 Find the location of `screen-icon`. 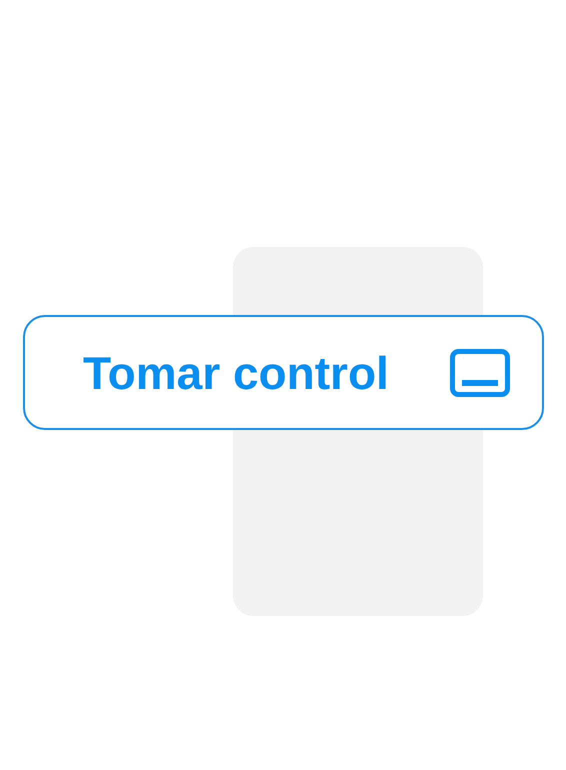

screen-icon is located at coordinates (480, 372).